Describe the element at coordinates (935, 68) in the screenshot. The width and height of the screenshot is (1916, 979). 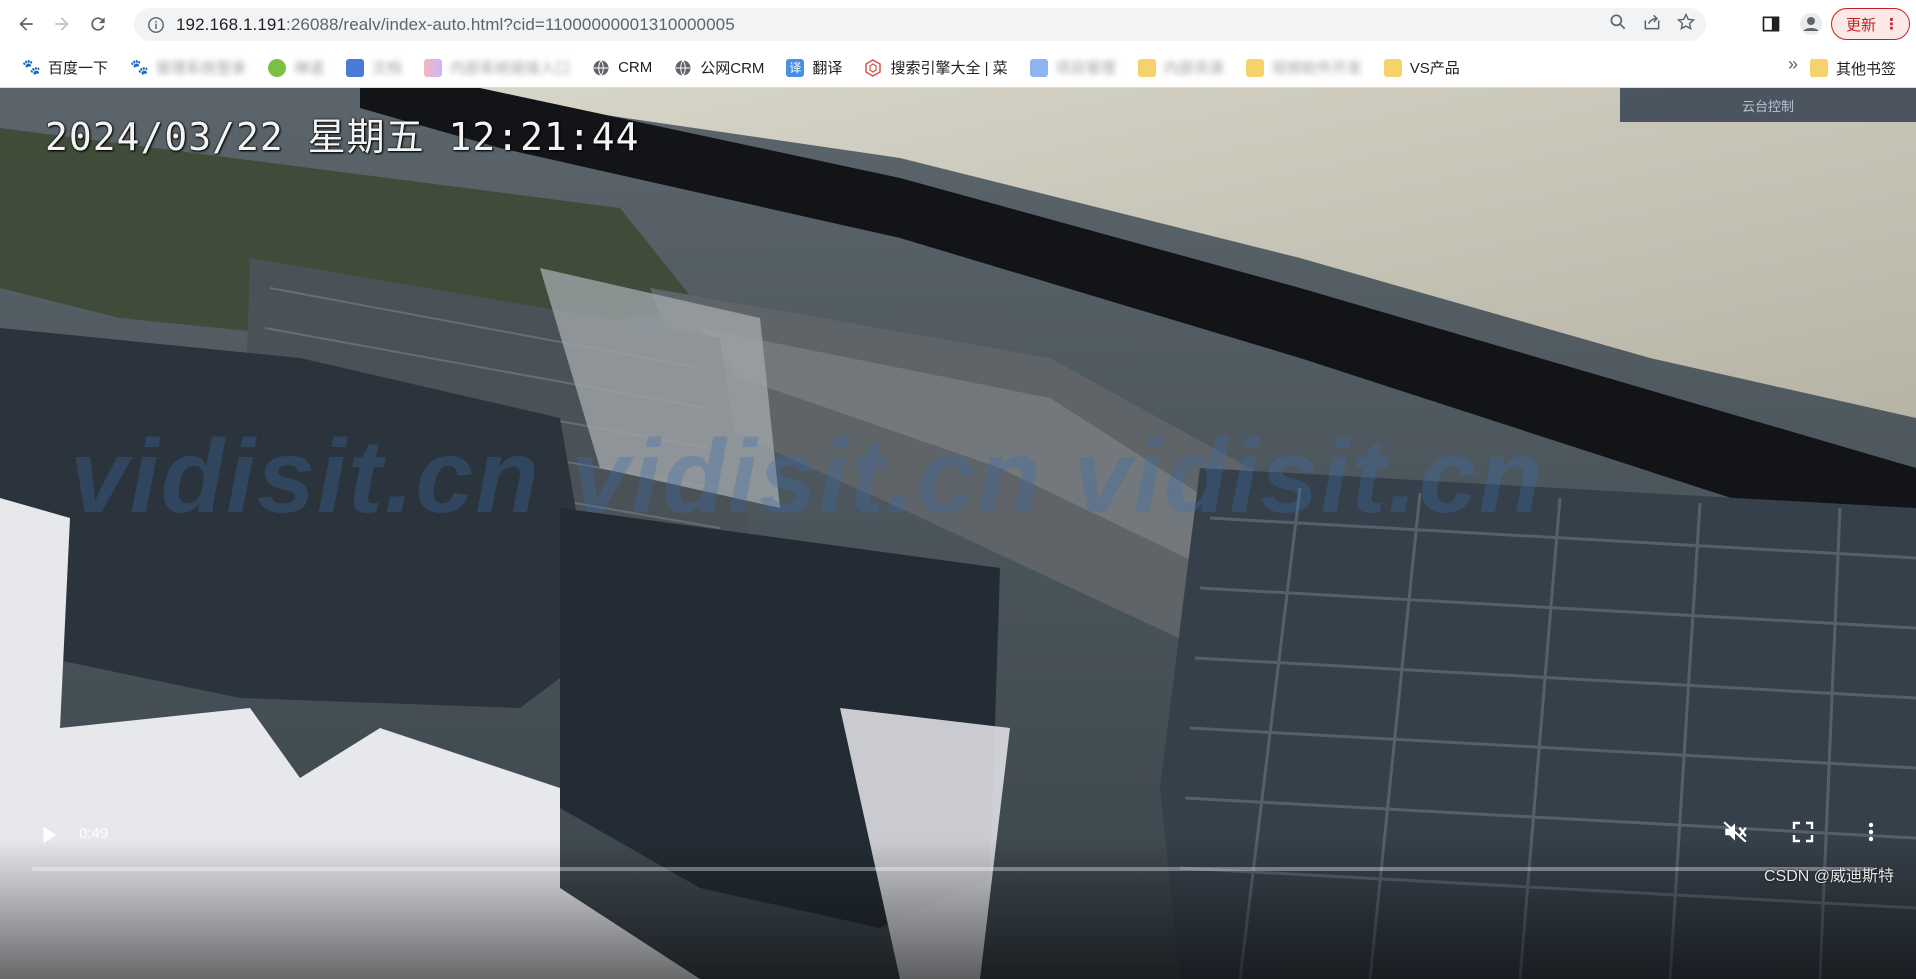
I see `bookmark-item: 搜索引擎大全 | 菜` at that location.